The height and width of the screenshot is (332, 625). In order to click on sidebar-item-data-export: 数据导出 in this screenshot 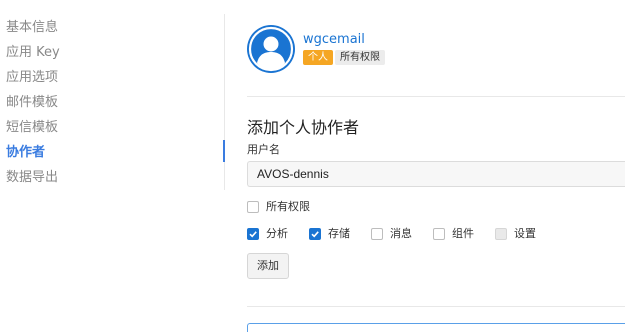, I will do `click(32, 178)`.